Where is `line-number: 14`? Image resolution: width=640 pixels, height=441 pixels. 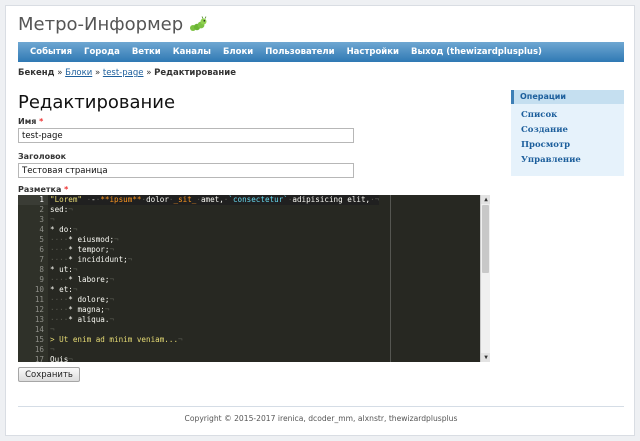
line-number: 14 is located at coordinates (39, 329).